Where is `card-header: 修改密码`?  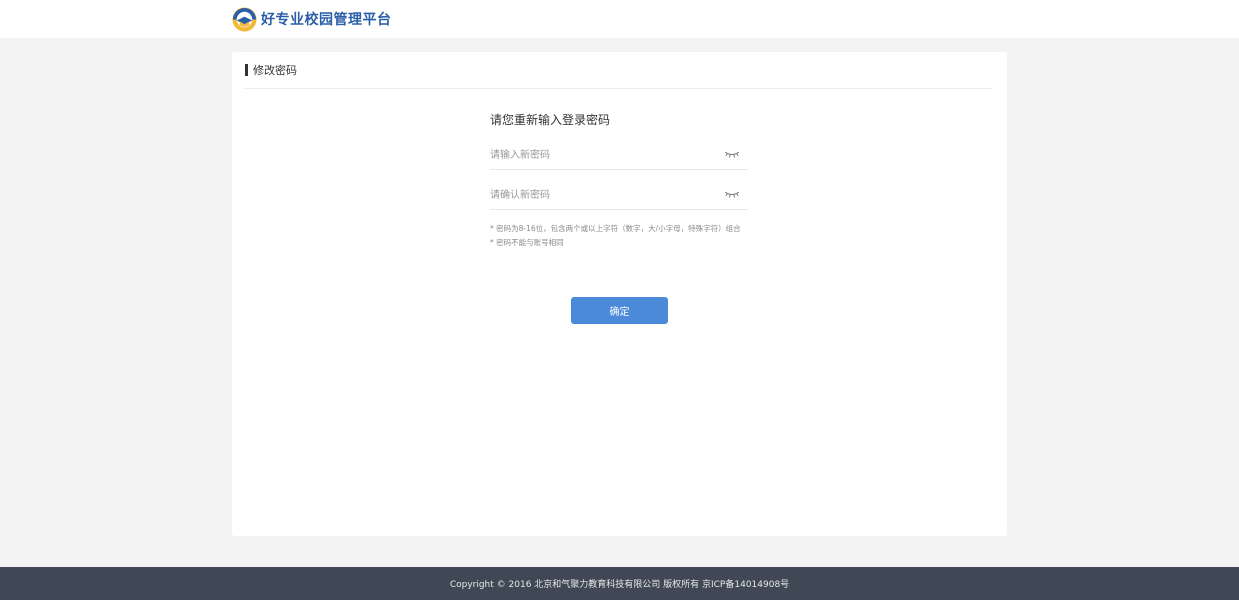 card-header: 修改密码 is located at coordinates (618, 70).